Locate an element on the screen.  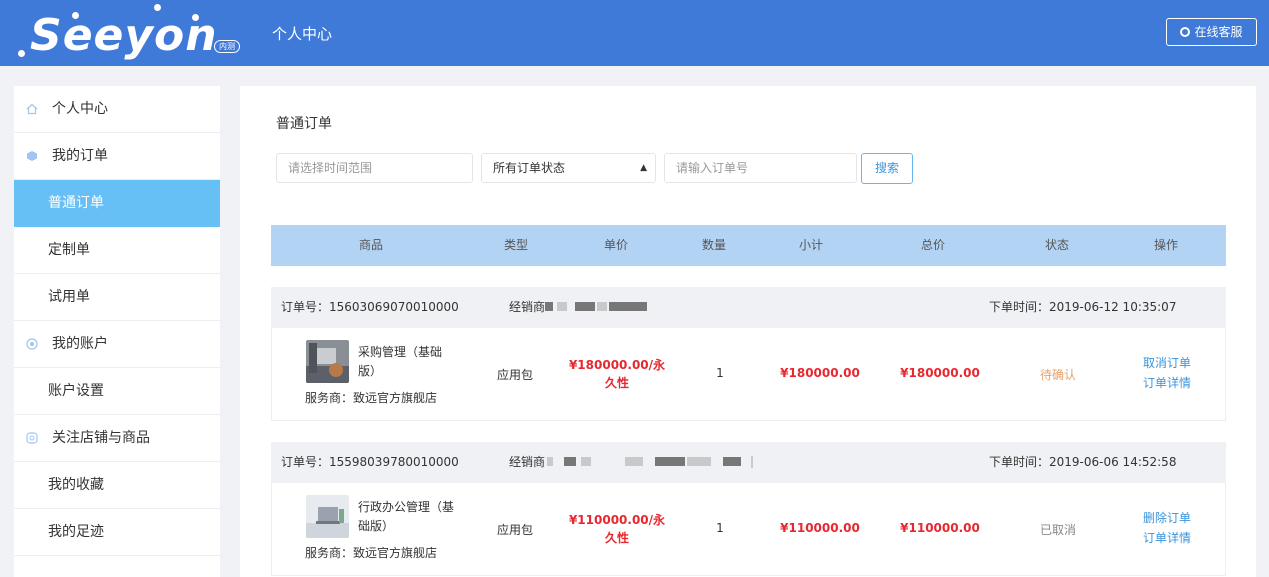
order-time: 下单时间：2019-06-12 10:35:07 is located at coordinates (1083, 307).